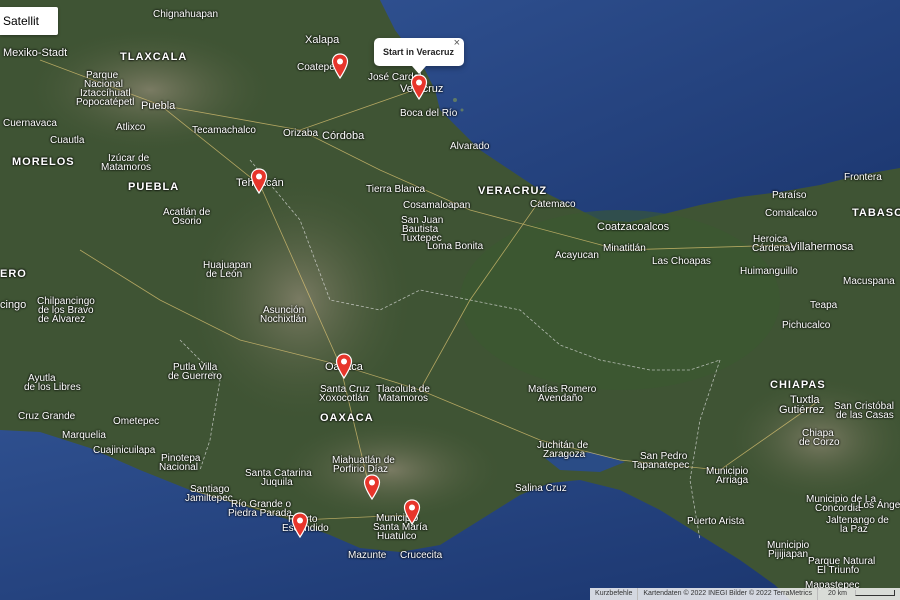 The height and width of the screenshot is (600, 900). I want to click on map-type-button: Satellit, so click(29, 21).